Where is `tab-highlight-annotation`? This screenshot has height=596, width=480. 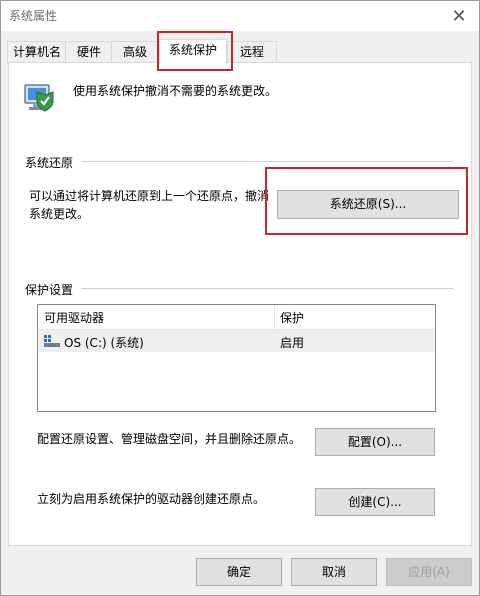 tab-highlight-annotation is located at coordinates (195, 51).